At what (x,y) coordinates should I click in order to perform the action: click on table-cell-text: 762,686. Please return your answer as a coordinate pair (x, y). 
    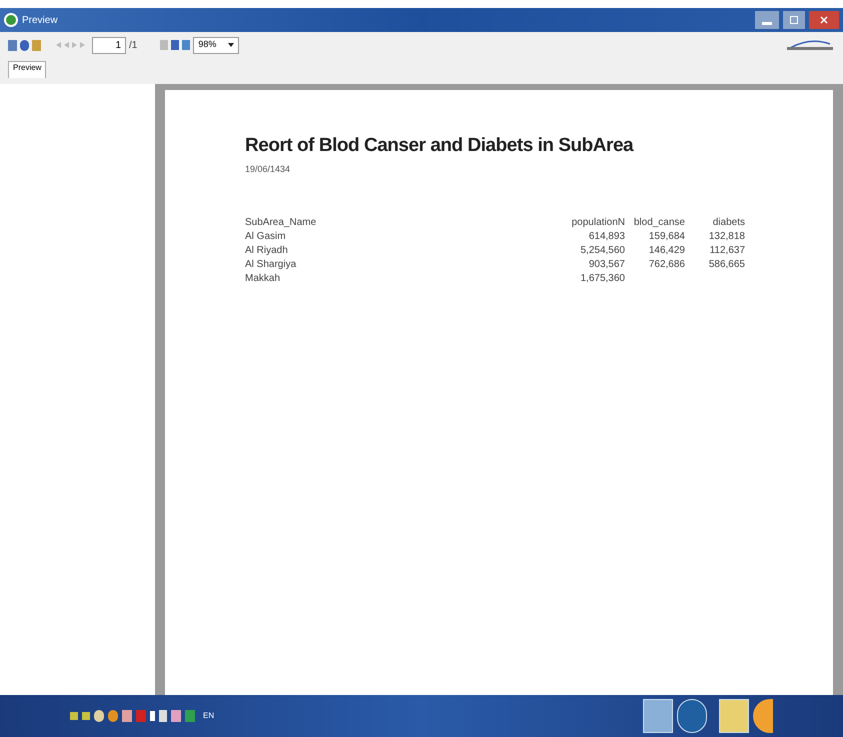
    Looking at the image, I should click on (666, 265).